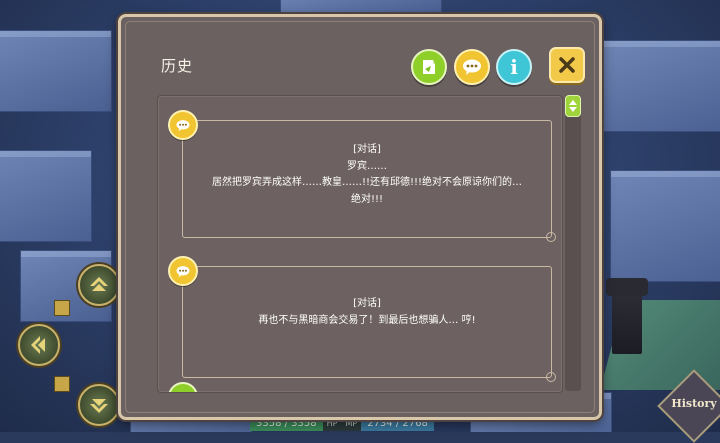 The image size is (720, 443). Describe the element at coordinates (183, 387) in the screenshot. I see `note-bubble-icon` at that location.